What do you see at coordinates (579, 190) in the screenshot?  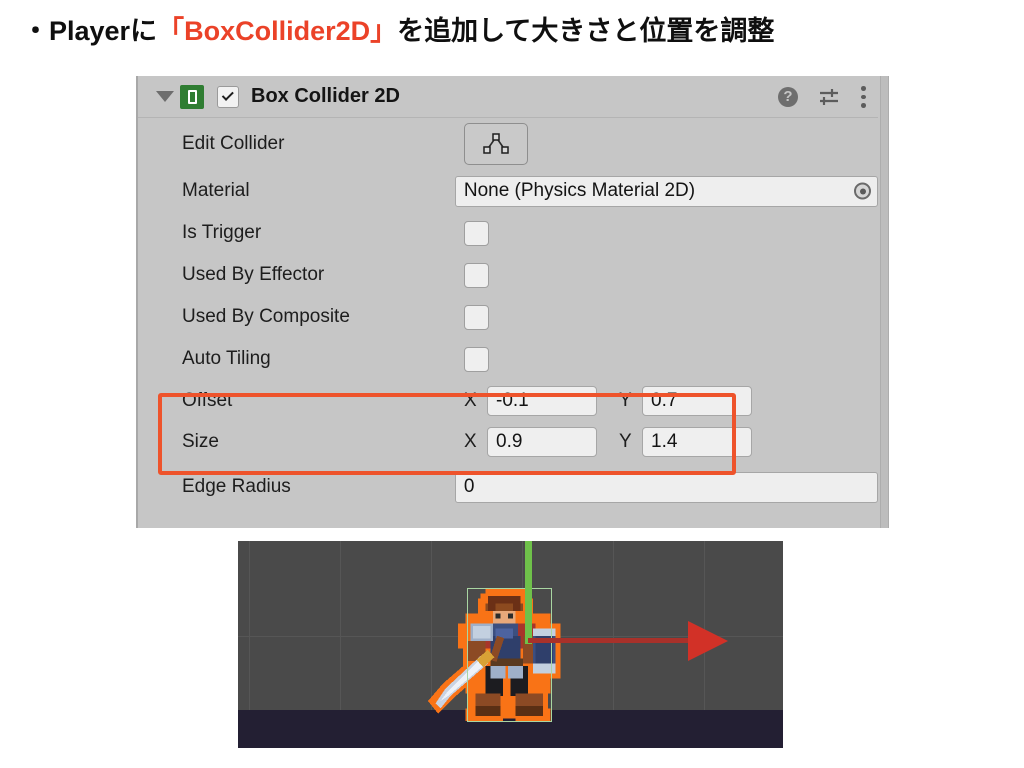 I see `material-value: None (Physics Material 2D)` at bounding box center [579, 190].